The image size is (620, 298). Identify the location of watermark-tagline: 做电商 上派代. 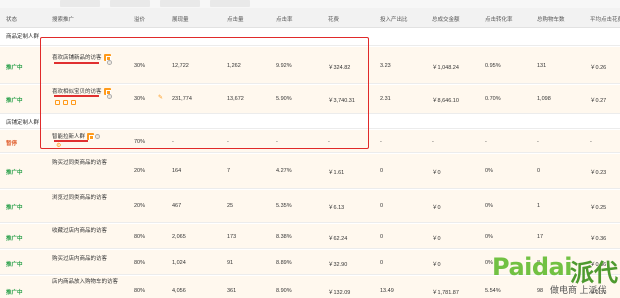
(578, 290).